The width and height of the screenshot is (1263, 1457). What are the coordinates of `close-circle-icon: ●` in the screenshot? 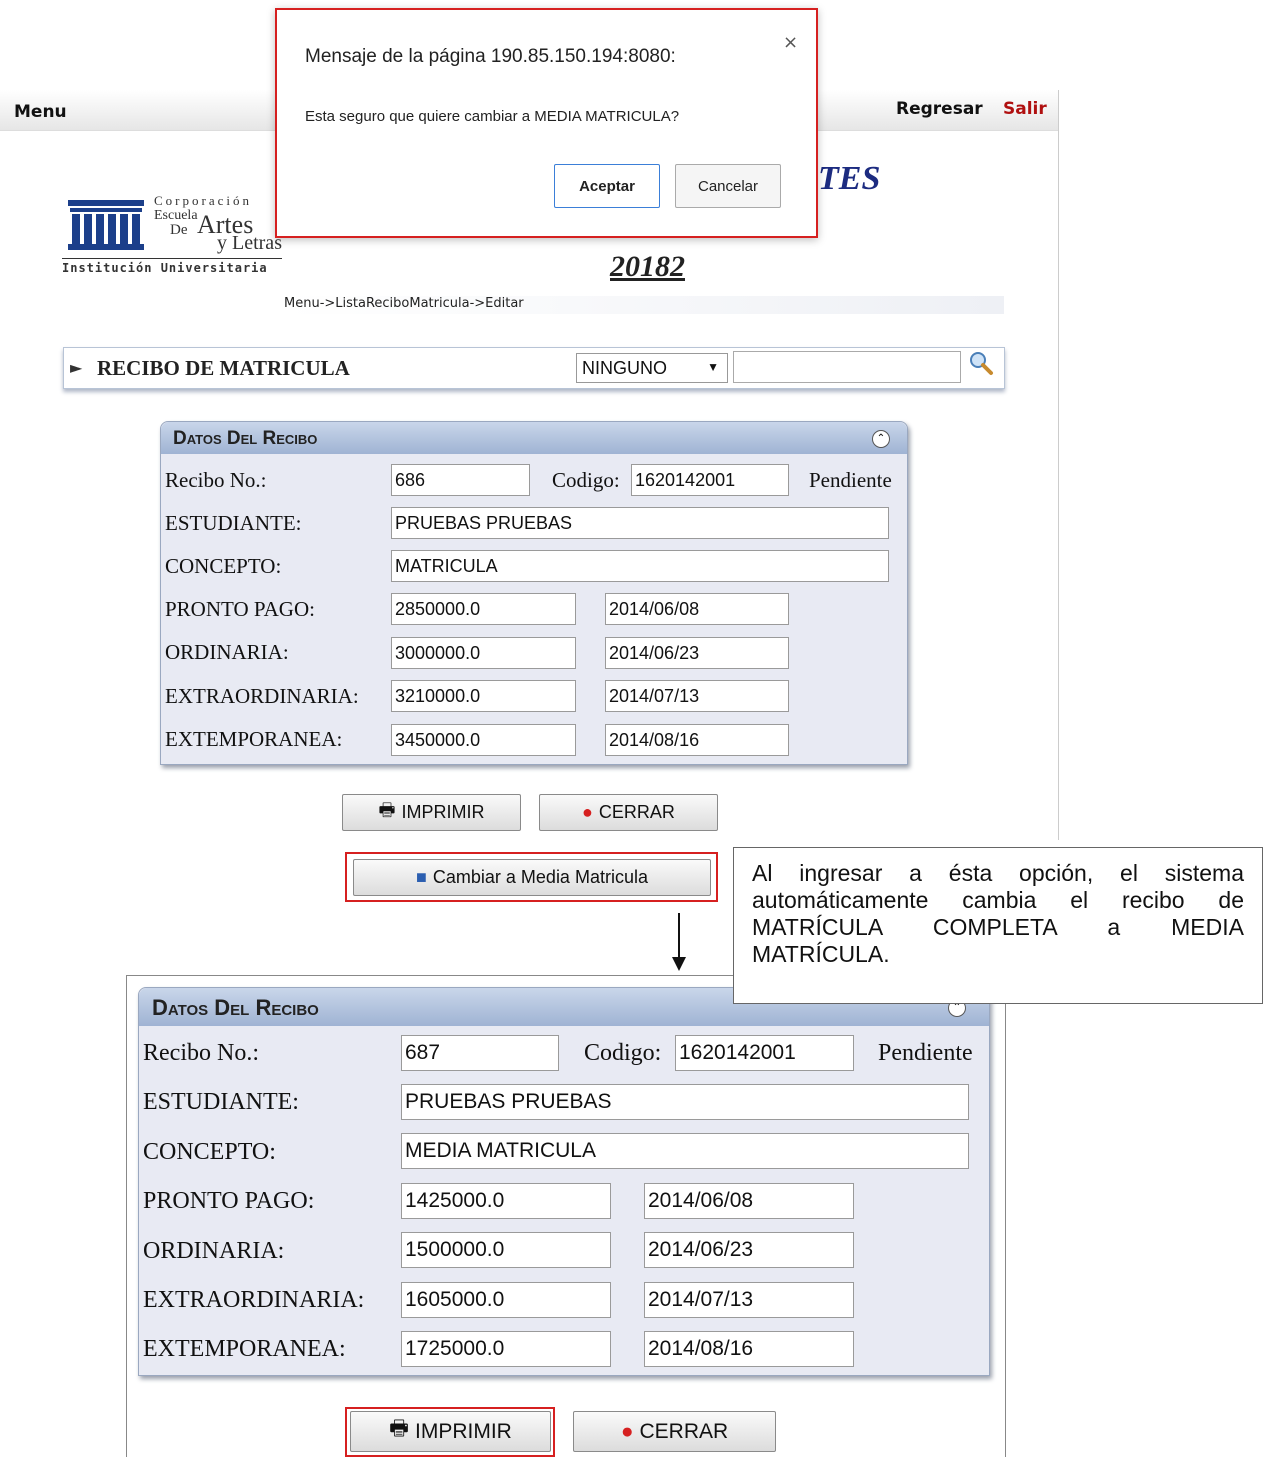 It's located at (587, 812).